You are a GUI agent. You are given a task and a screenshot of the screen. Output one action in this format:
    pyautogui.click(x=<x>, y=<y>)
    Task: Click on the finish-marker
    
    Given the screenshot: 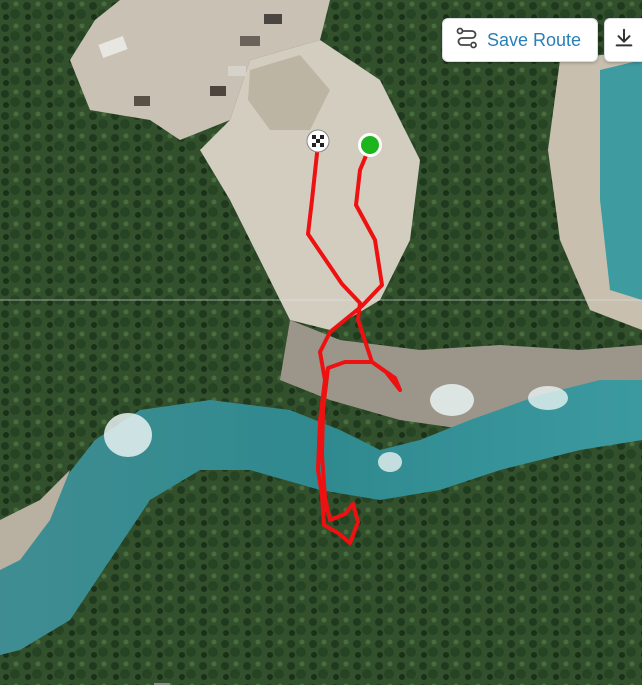 What is the action you would take?
    pyautogui.click(x=318, y=141)
    